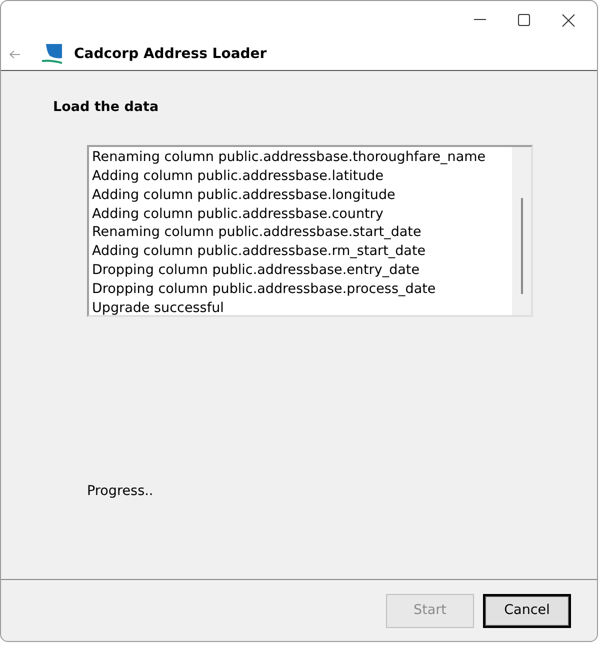  I want to click on cancel-button: Cancel, so click(527, 611).